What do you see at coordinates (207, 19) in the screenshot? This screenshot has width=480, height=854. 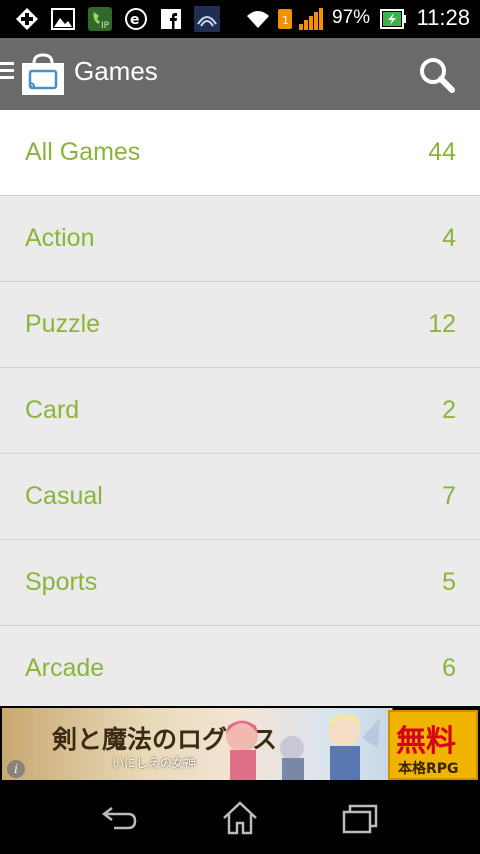 I see `tuning-icon` at bounding box center [207, 19].